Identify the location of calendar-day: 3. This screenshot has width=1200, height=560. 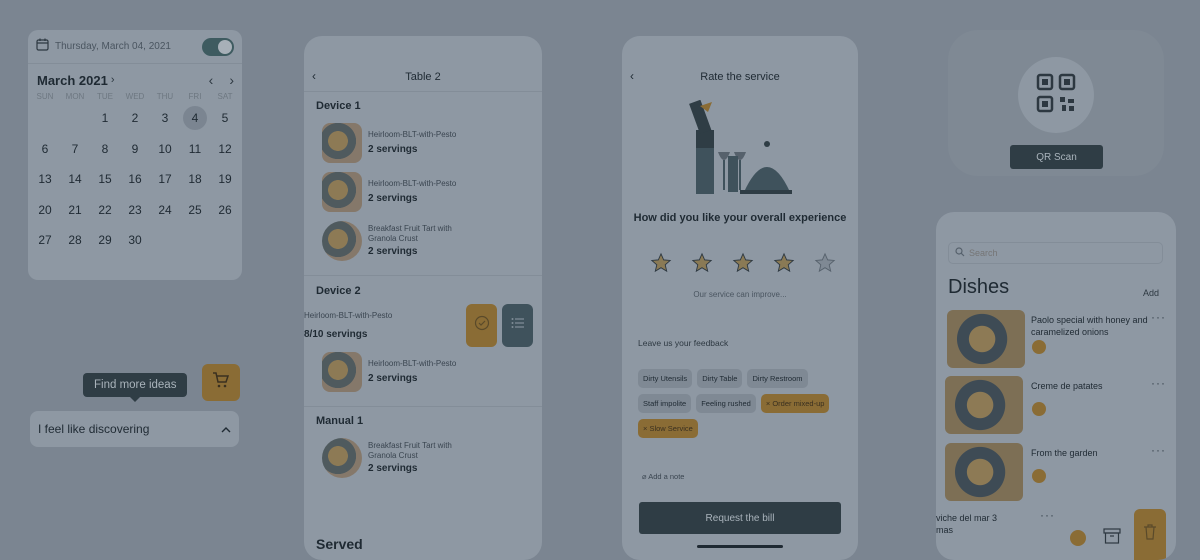
(165, 118).